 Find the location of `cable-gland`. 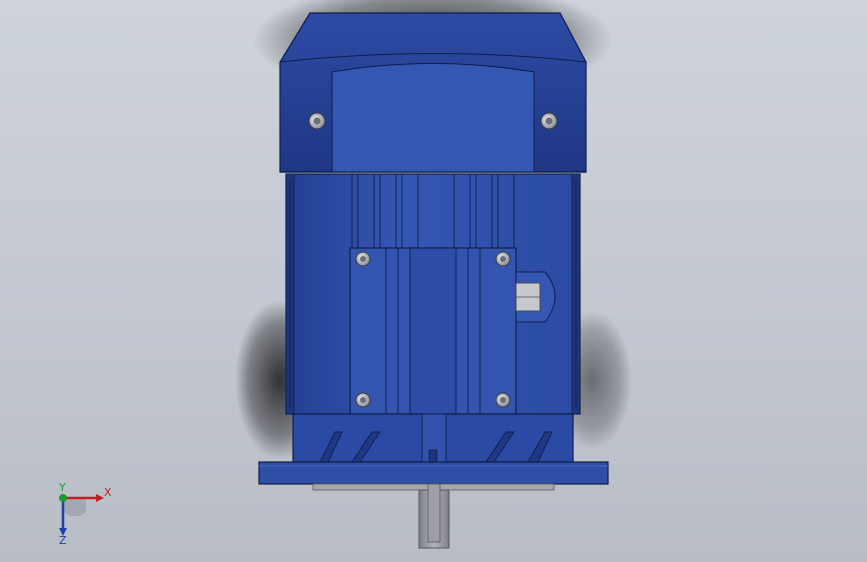

cable-gland is located at coordinates (535, 297).